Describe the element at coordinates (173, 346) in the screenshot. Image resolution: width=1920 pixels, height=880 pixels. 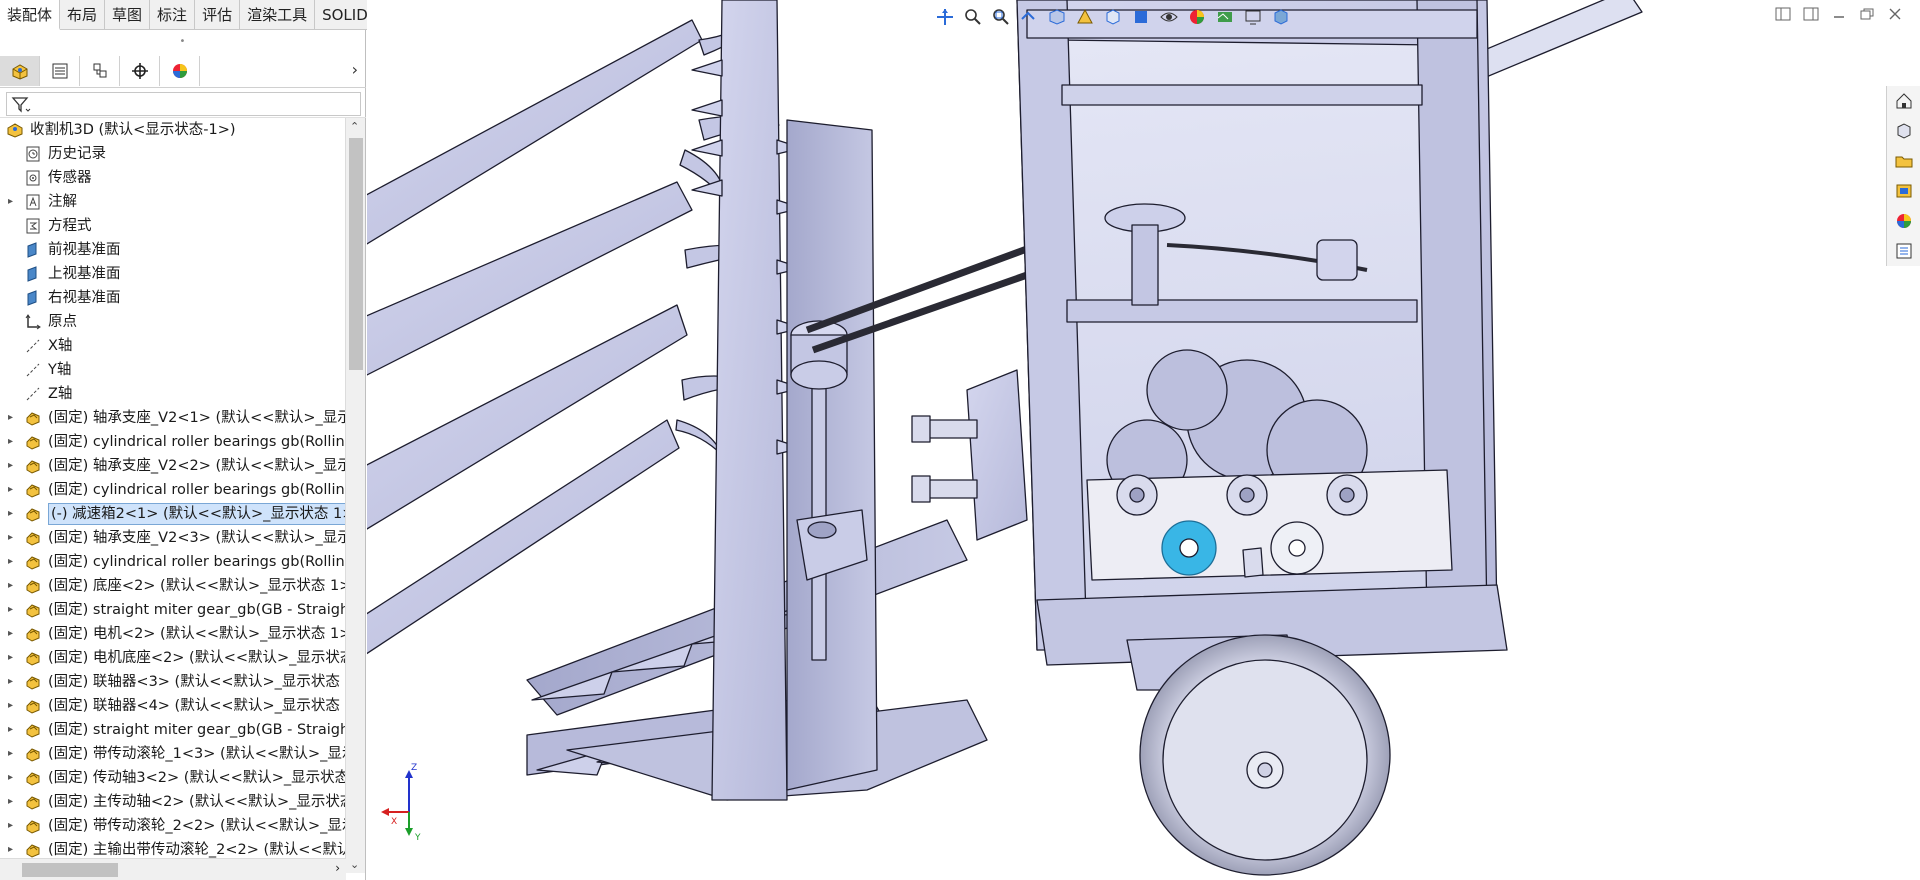
I see `tree-item: X轴` at that location.